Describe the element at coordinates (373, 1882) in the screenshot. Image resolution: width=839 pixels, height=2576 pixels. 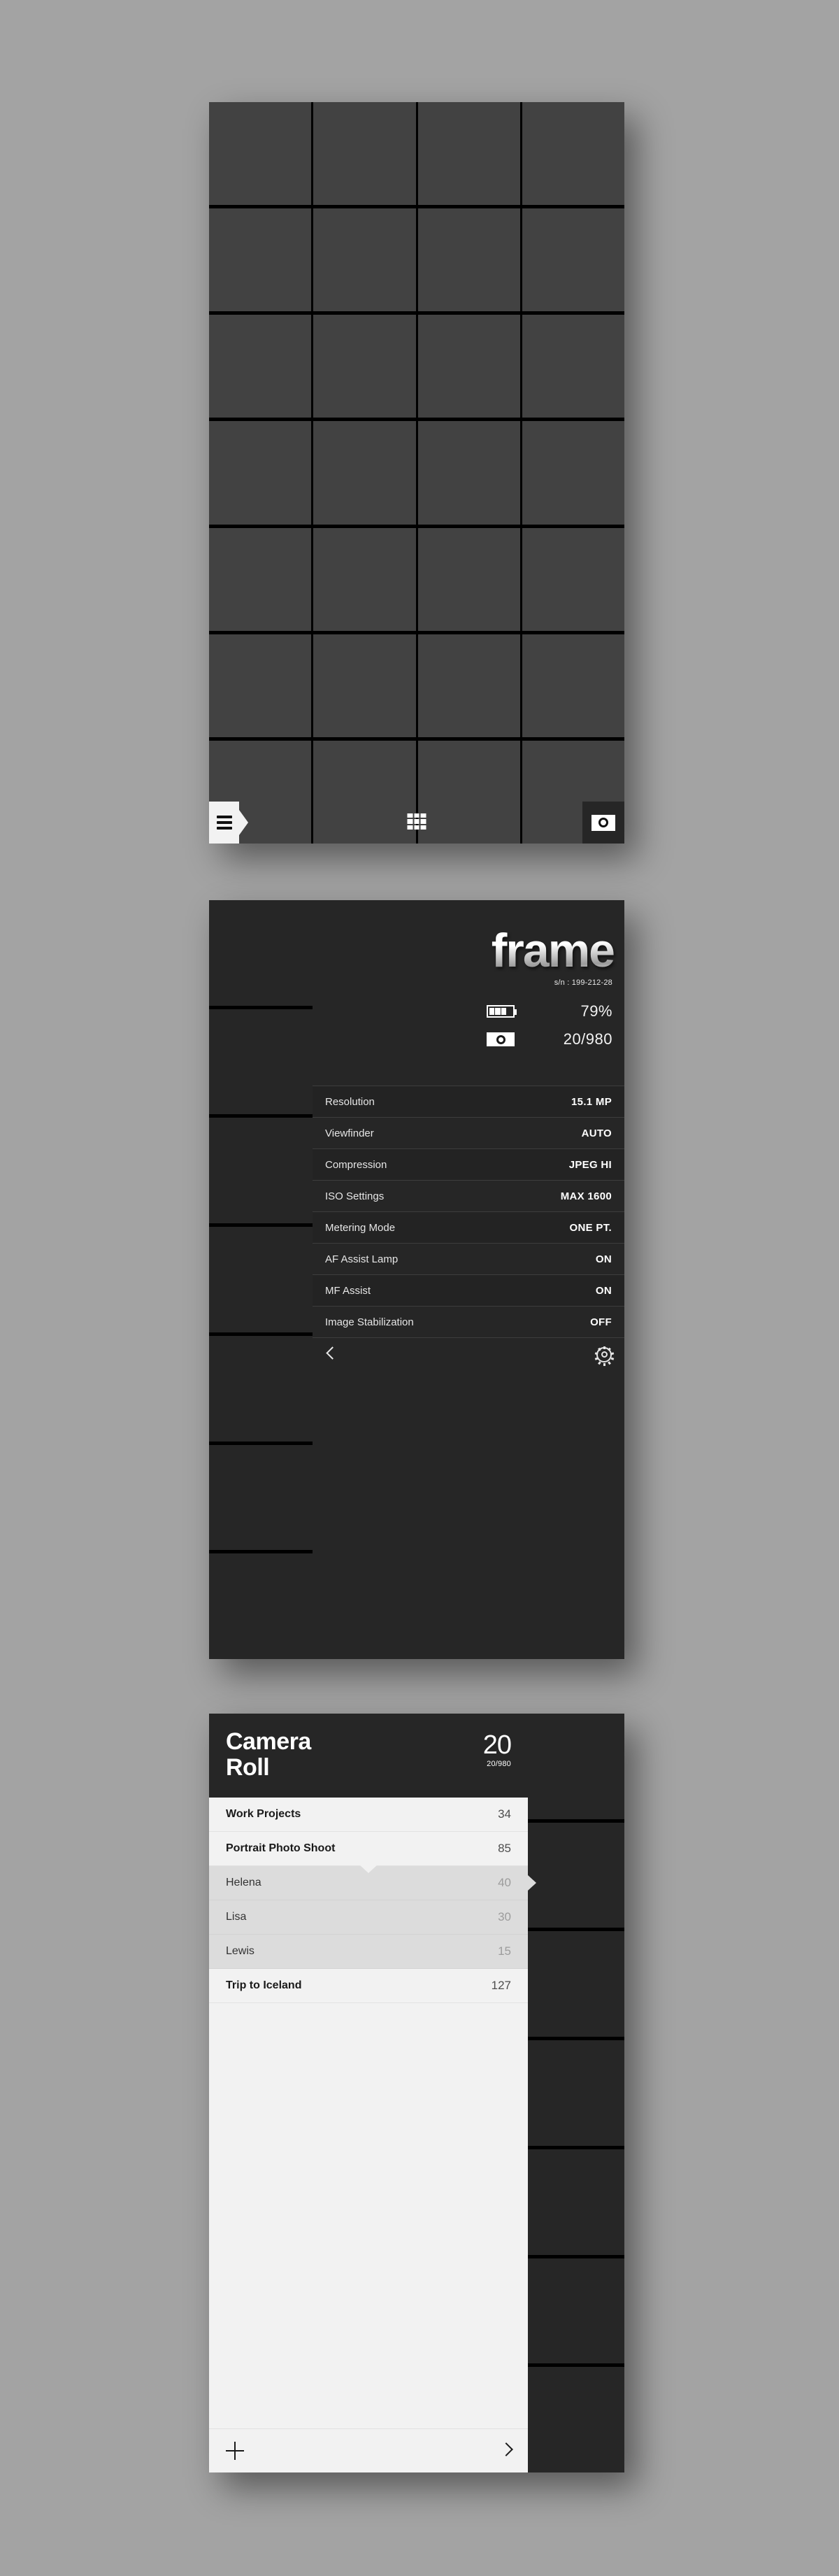
I see `album-list-item: Helena 40` at that location.